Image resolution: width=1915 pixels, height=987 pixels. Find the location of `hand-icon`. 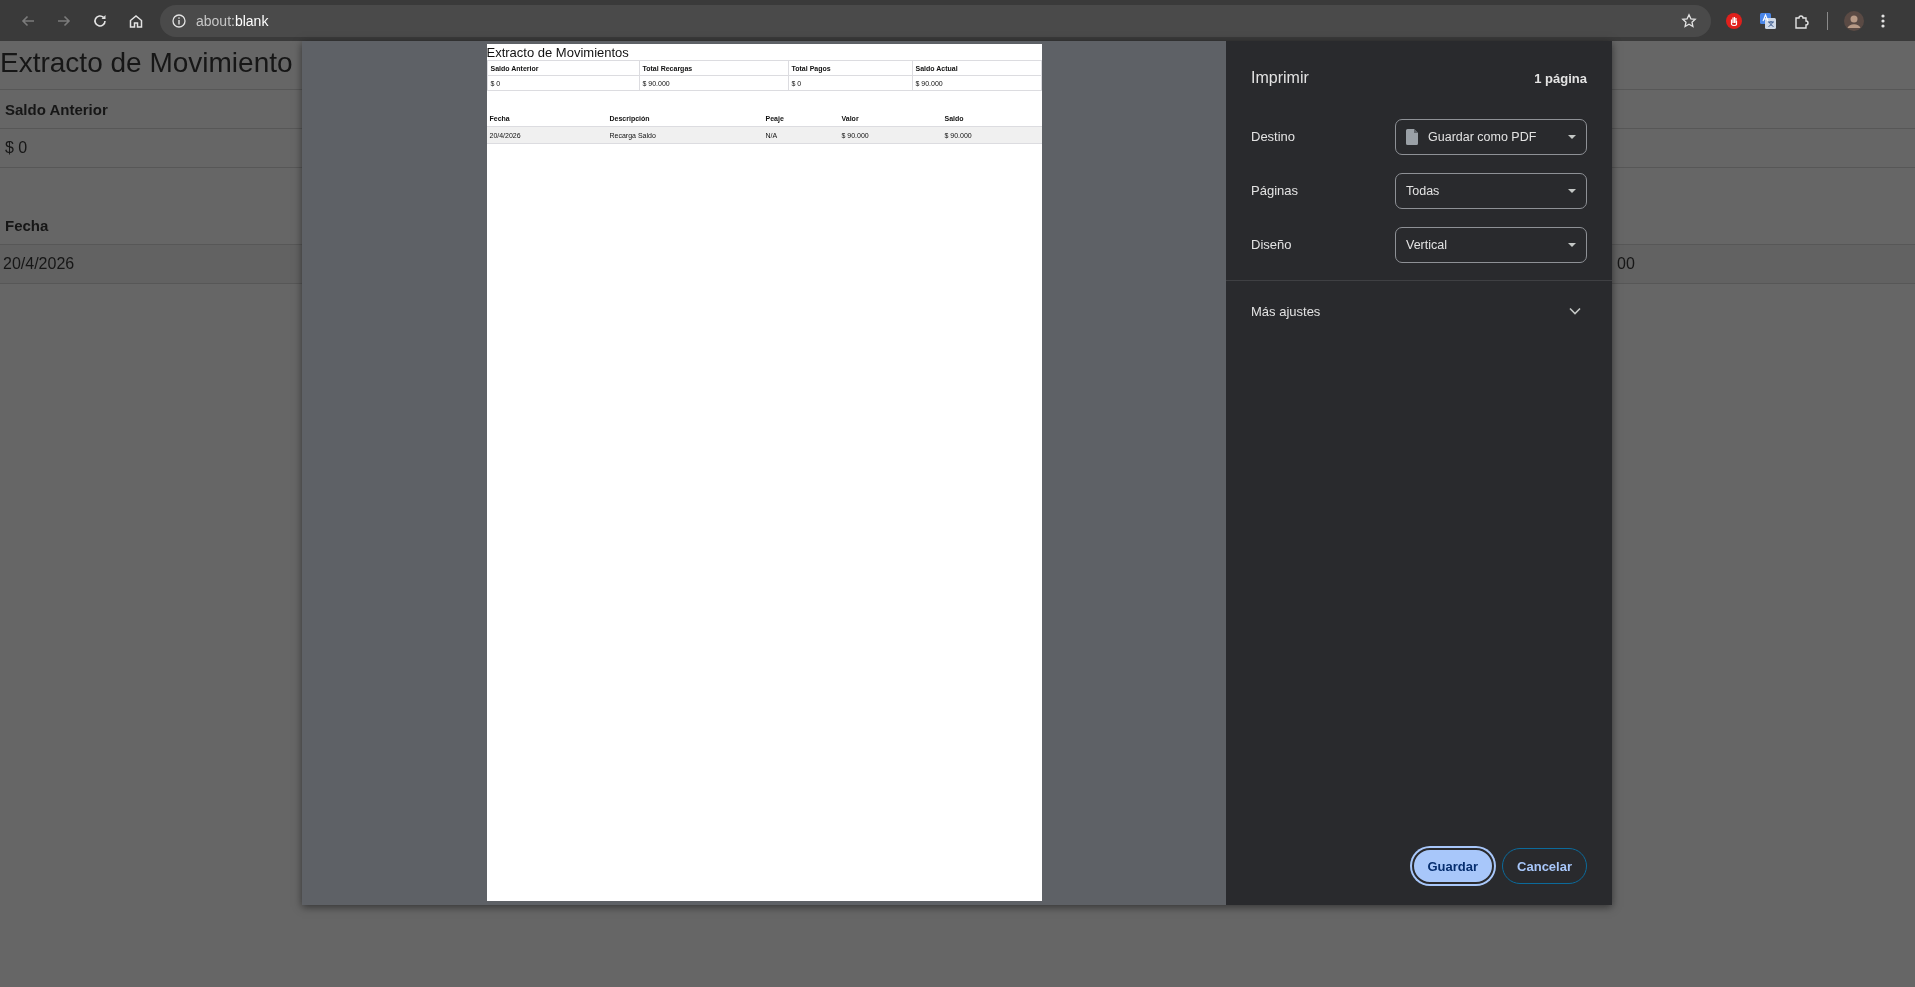

hand-icon is located at coordinates (1734, 20).